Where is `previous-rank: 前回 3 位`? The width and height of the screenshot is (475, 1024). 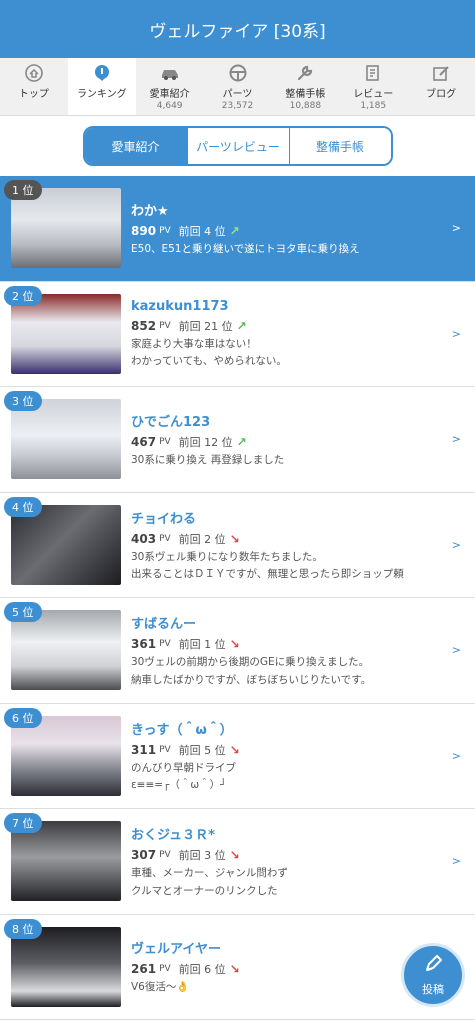 previous-rank: 前回 3 位 is located at coordinates (202, 856).